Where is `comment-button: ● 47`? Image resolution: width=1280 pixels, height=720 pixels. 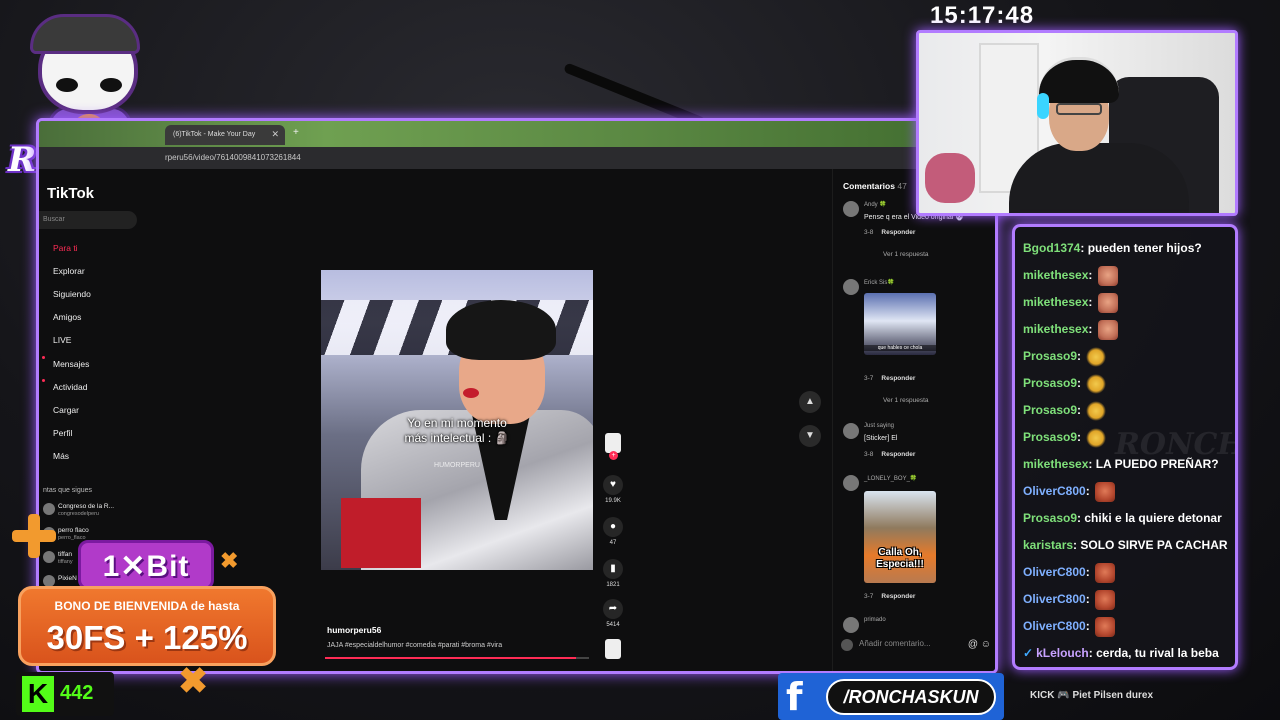
comment-button: ● 47 is located at coordinates (613, 531).